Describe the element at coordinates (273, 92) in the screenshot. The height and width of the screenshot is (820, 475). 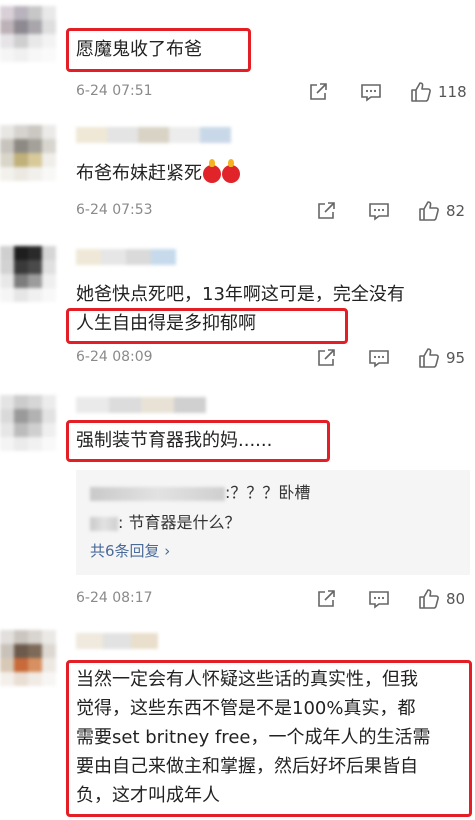
I see `comment-meta: 6-24 07:51 118` at that location.